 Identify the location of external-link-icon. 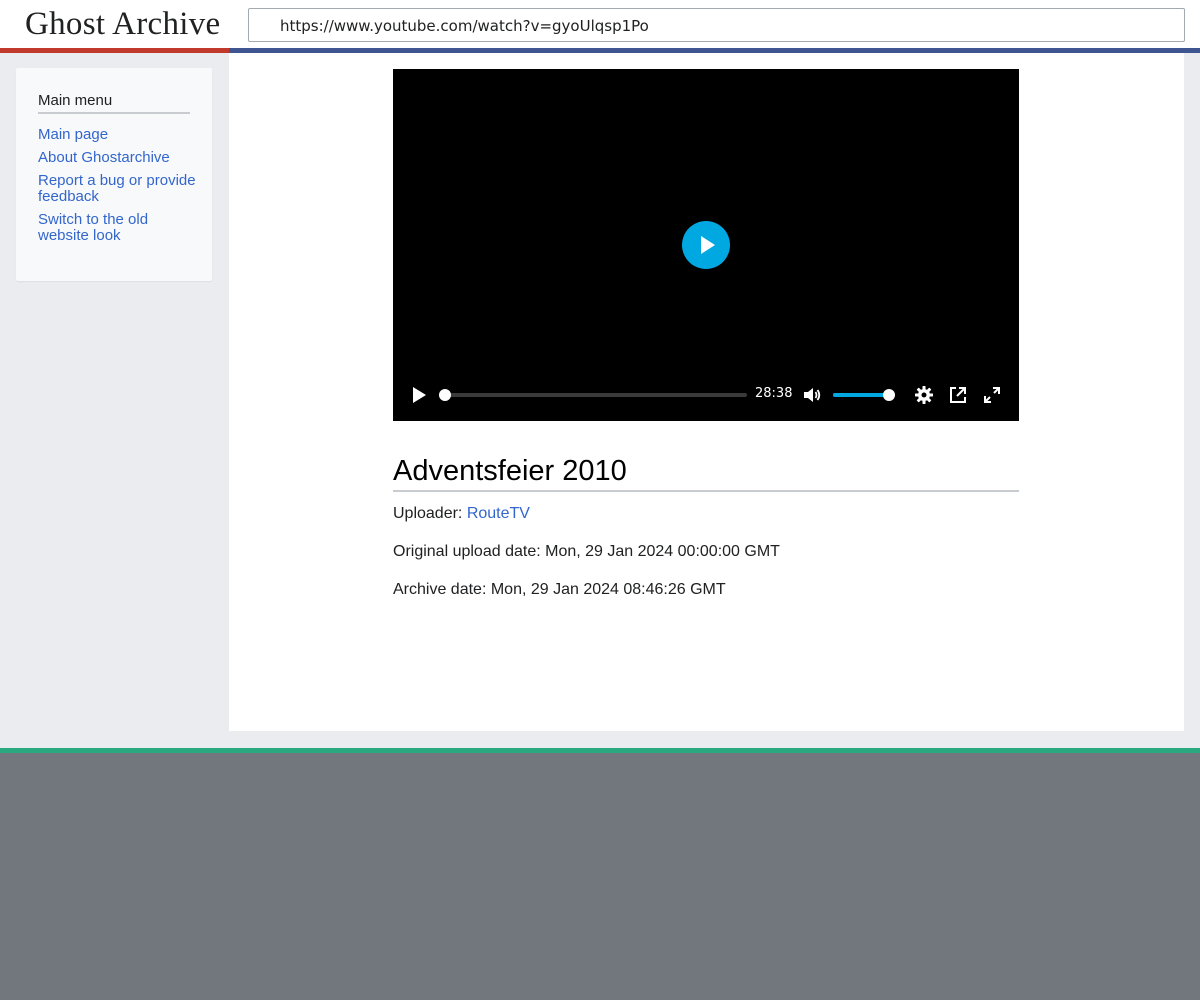
(958, 395).